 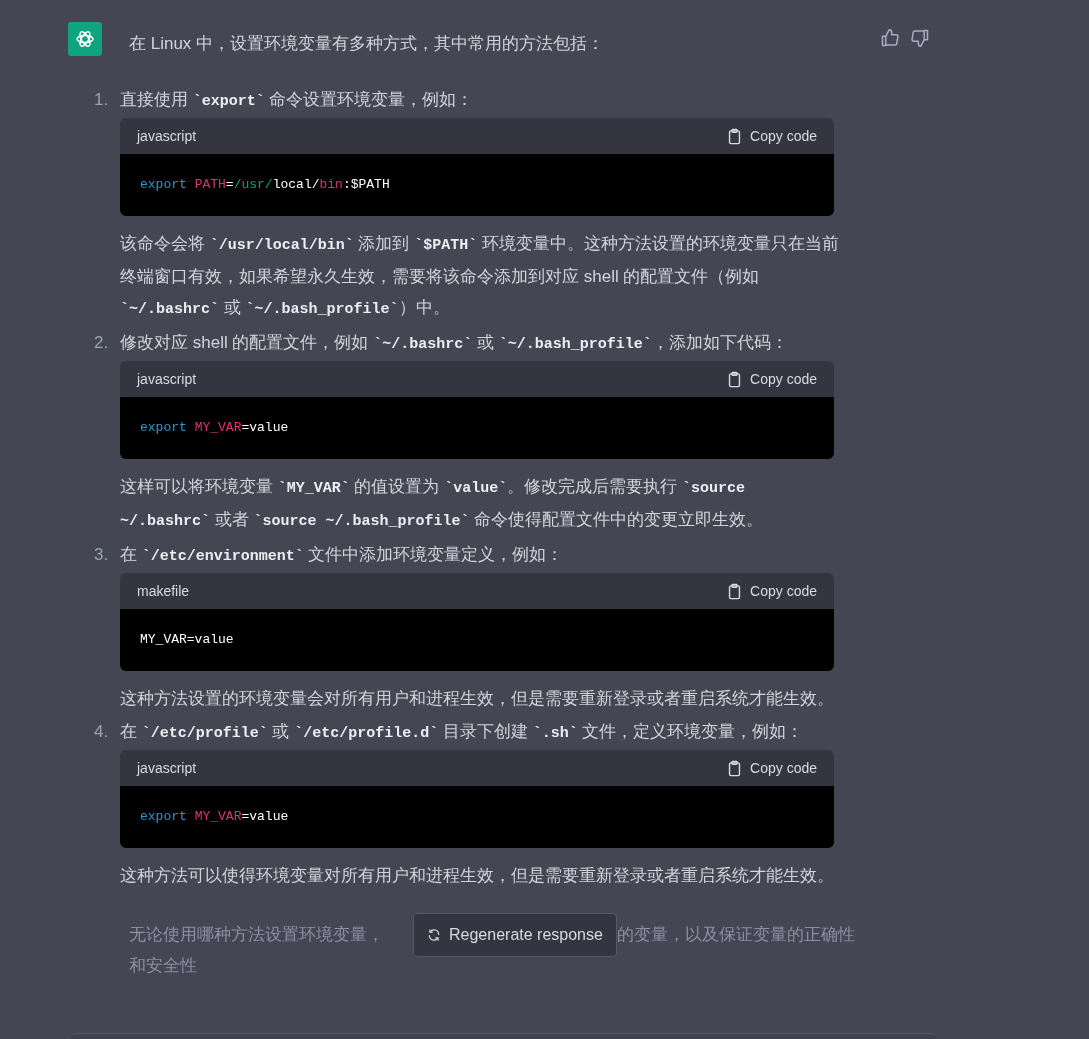 What do you see at coordinates (503, 1036) in the screenshot?
I see `message-input-field` at bounding box center [503, 1036].